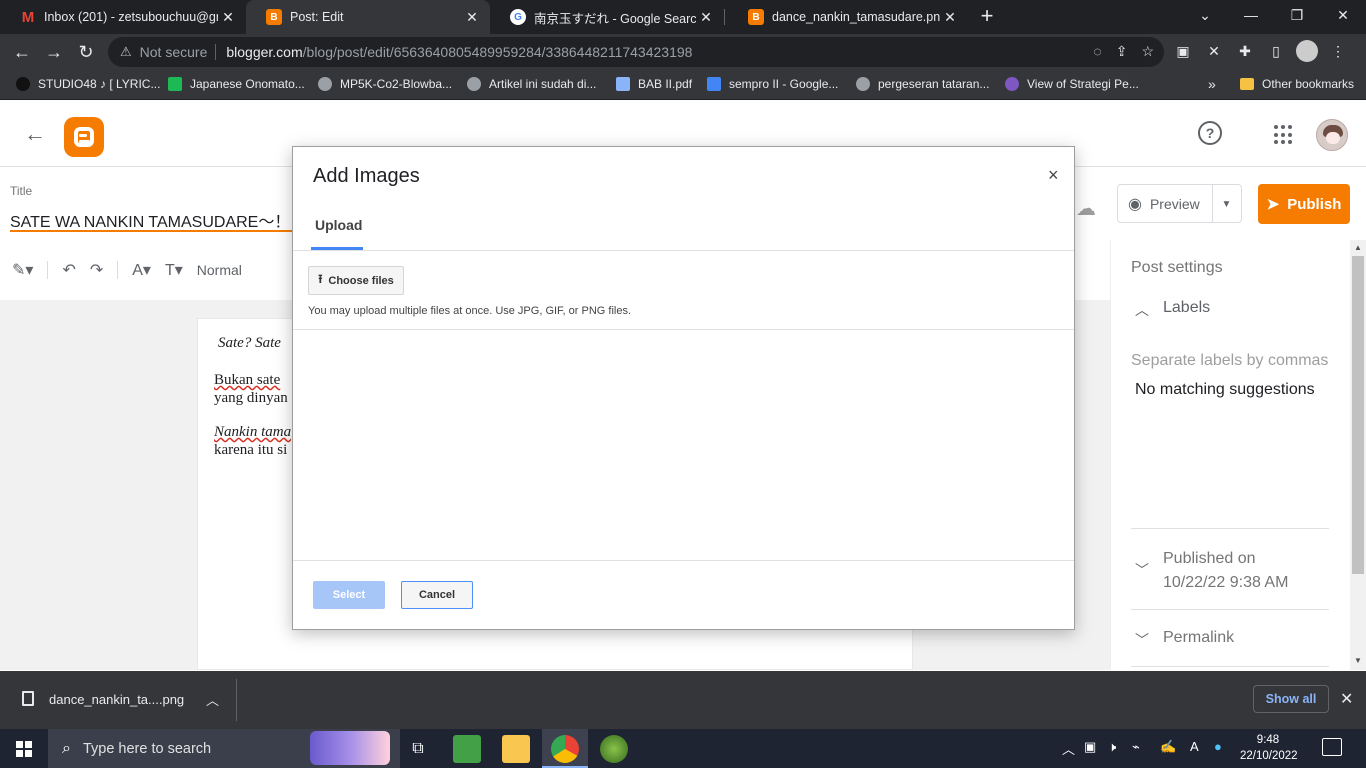 The image size is (1366, 768). I want to click on blogger-logo-icon, so click(84, 137).